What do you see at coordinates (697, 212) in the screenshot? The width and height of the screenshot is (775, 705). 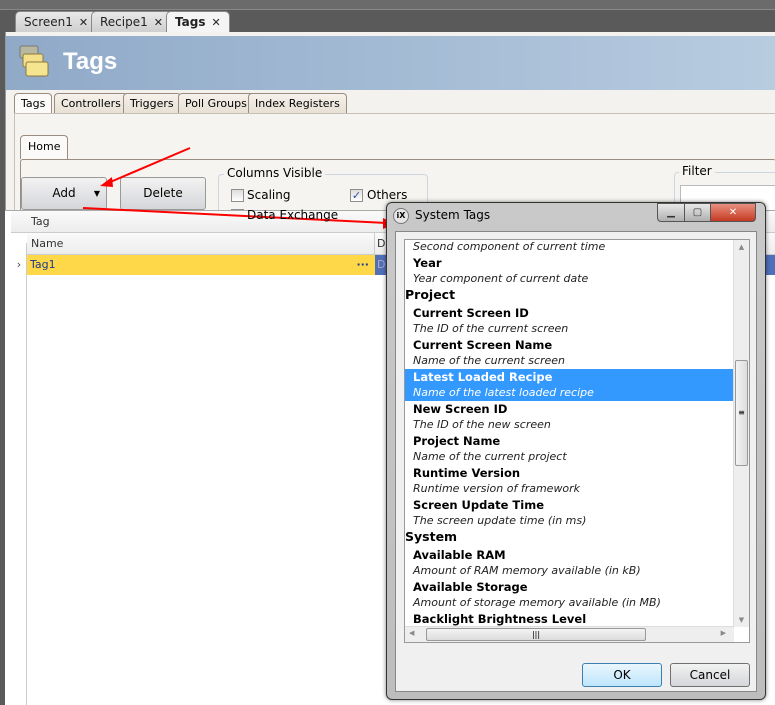 I see `maximize-button: ▢` at bounding box center [697, 212].